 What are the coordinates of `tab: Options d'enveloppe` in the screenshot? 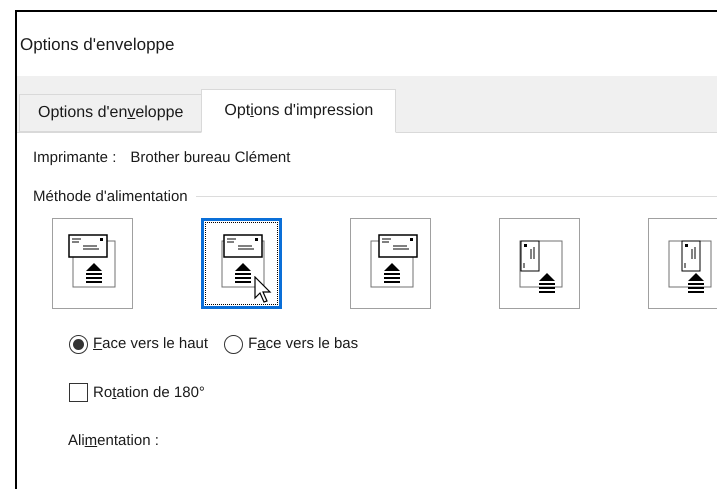 It's located at (110, 113).